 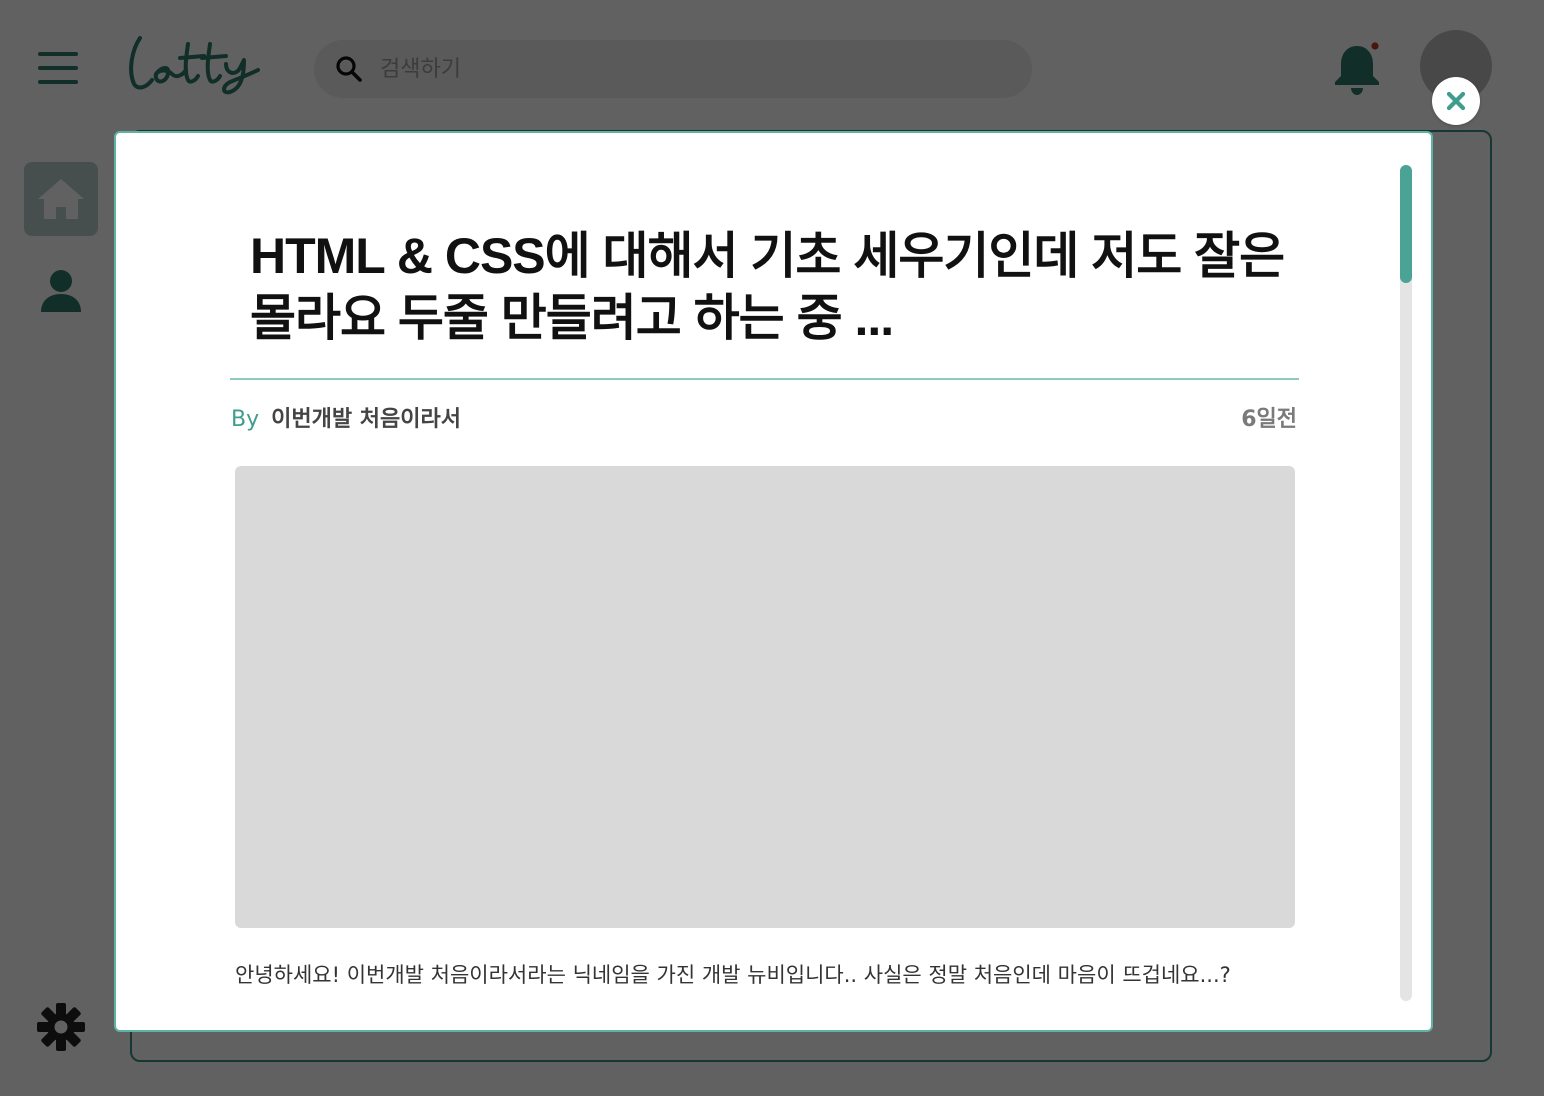 I want to click on close-button, so click(x=1456, y=101).